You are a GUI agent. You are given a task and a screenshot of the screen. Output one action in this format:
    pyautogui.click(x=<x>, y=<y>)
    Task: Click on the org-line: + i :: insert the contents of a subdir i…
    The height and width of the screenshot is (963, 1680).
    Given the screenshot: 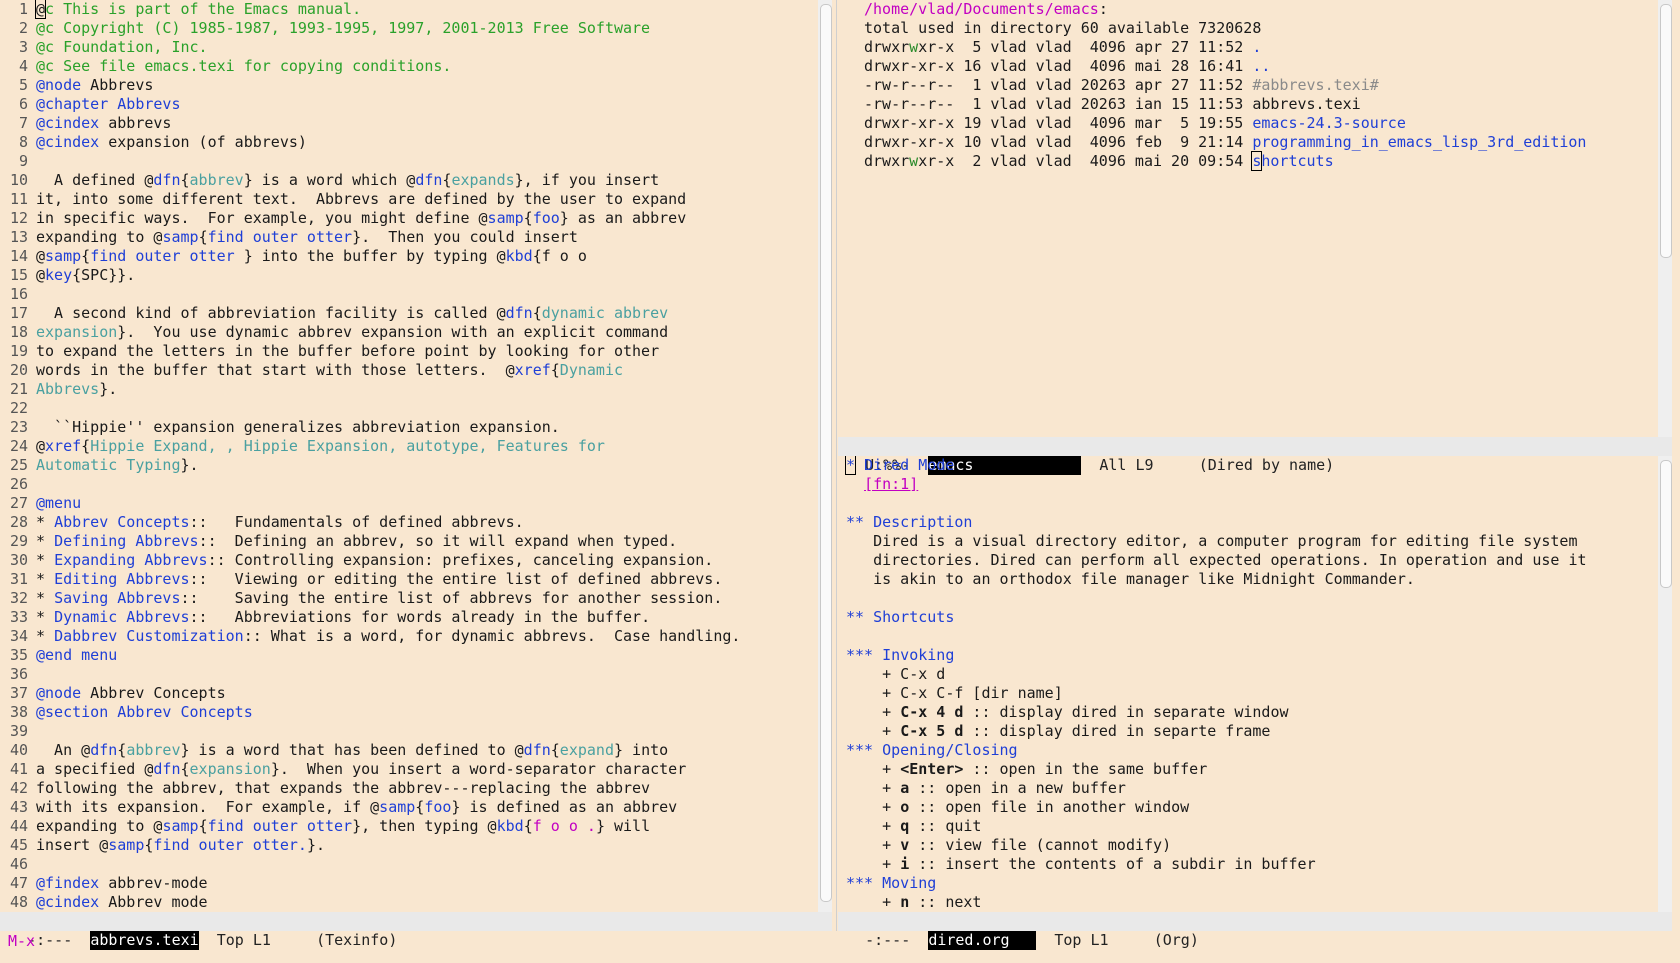 What is the action you would take?
    pyautogui.click(x=1252, y=864)
    